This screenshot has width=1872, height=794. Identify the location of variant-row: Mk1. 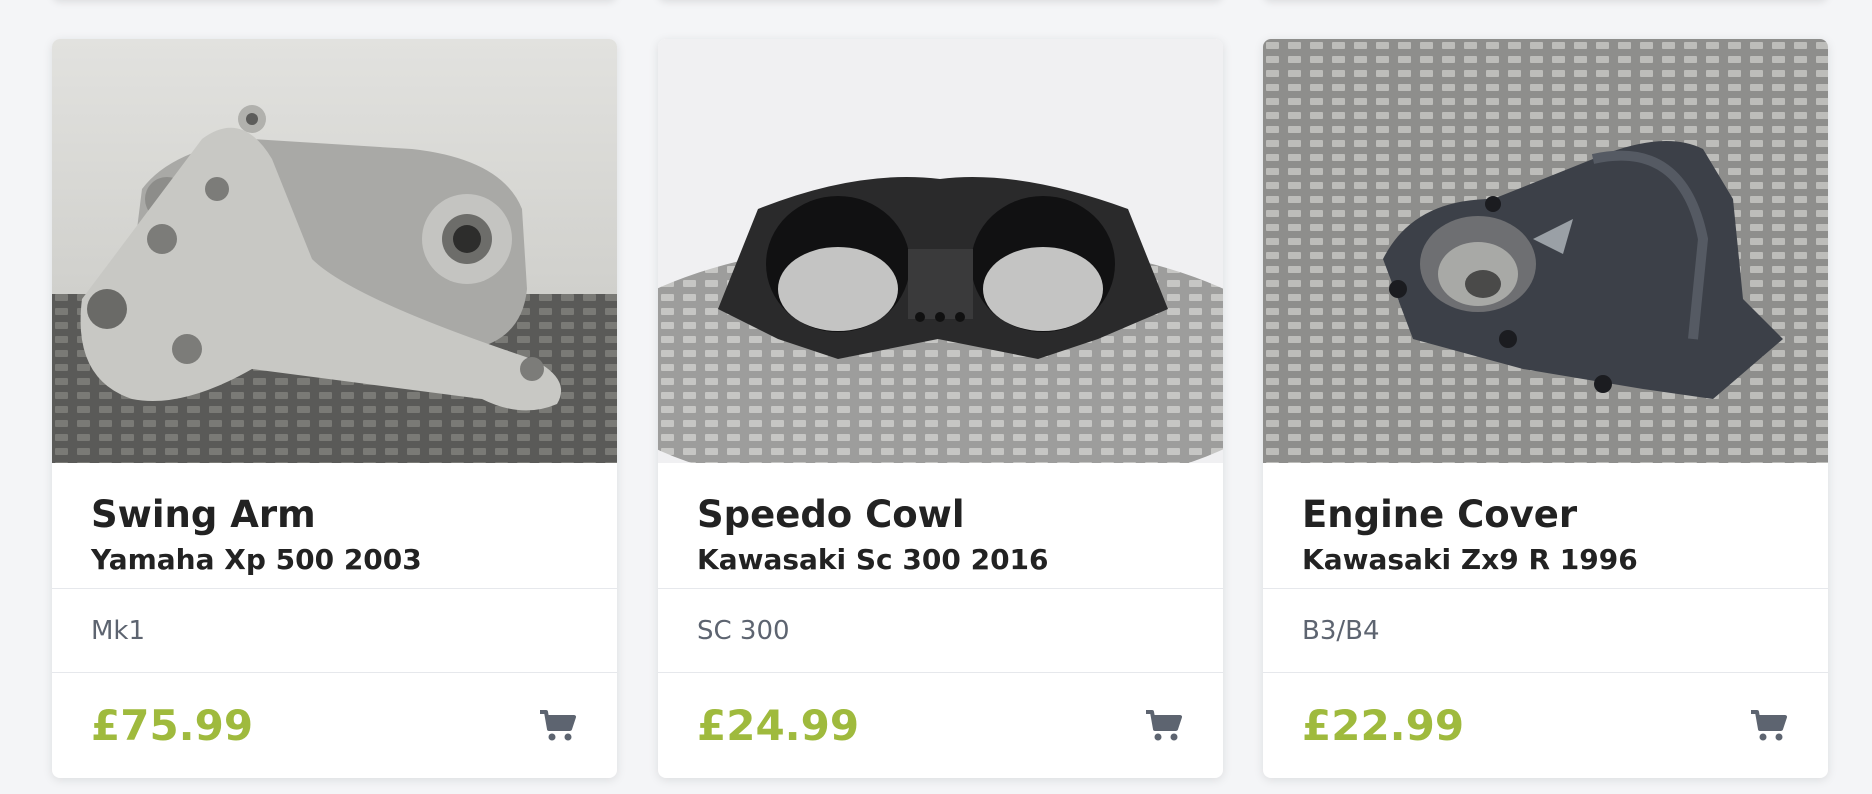
(334, 631).